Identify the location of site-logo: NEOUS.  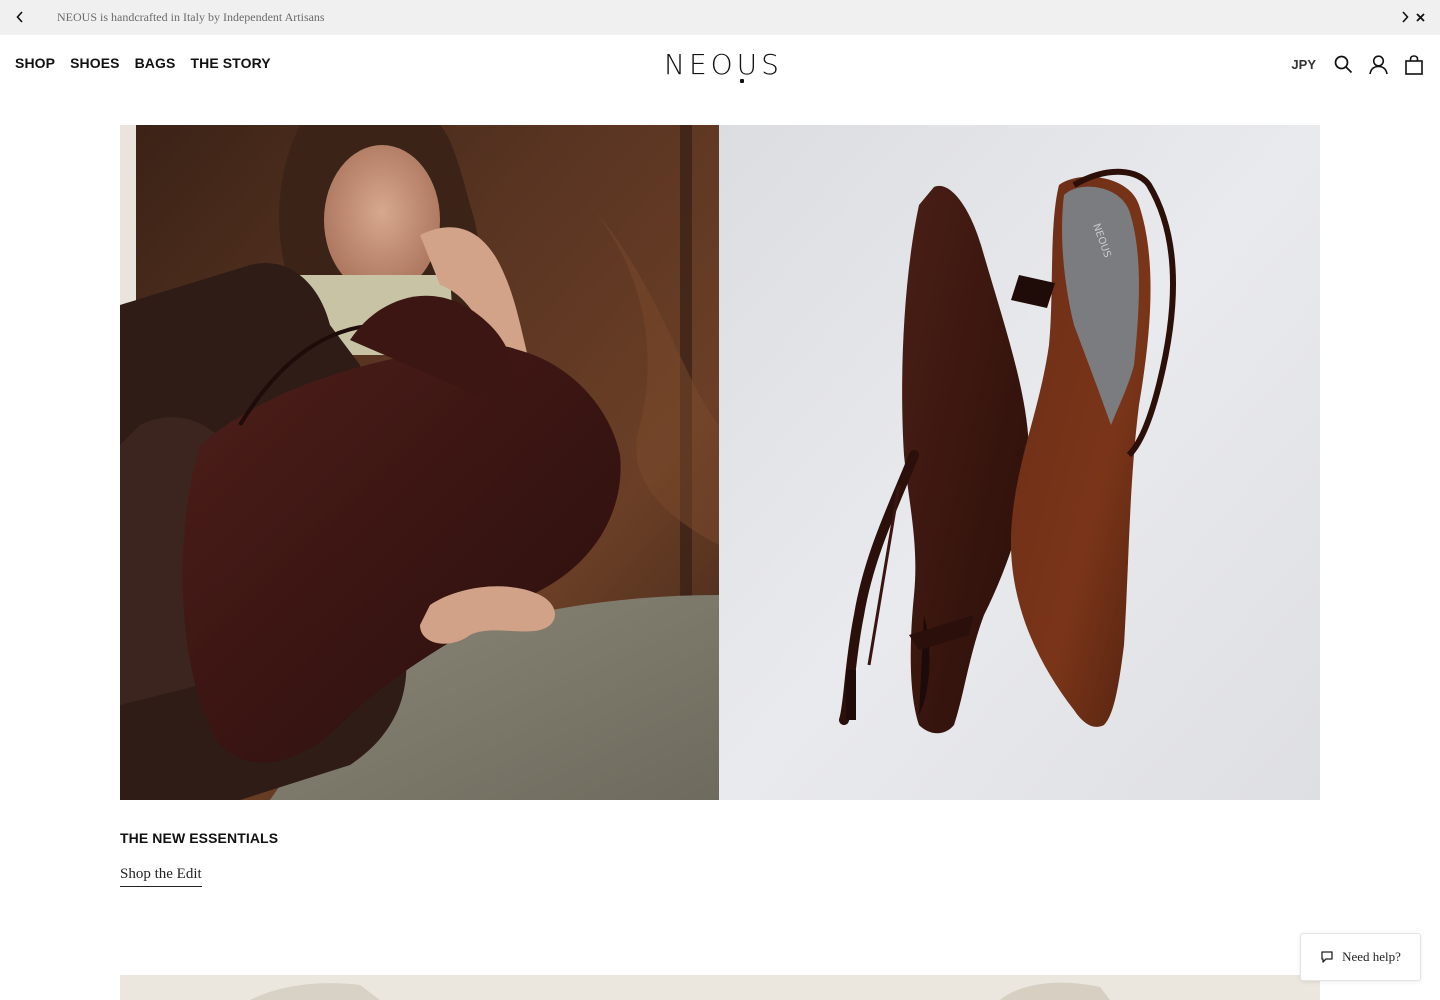
(721, 67).